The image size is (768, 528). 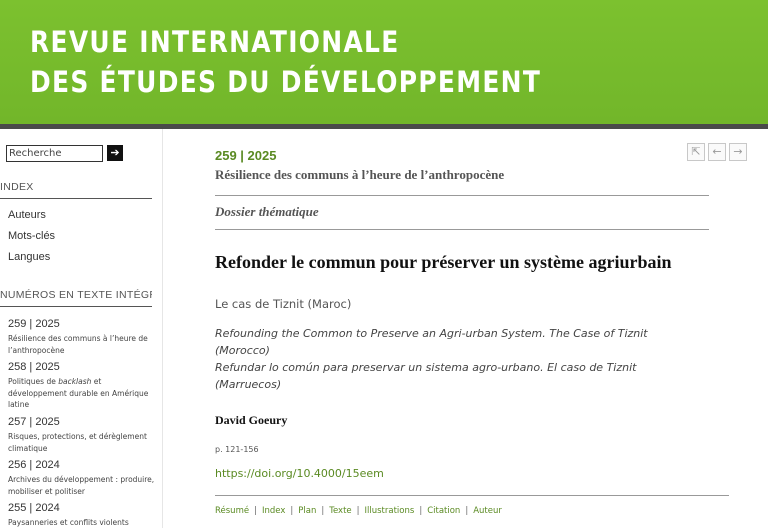 I want to click on doi-link: https://doi.org/10.4000/15eem, so click(x=299, y=473).